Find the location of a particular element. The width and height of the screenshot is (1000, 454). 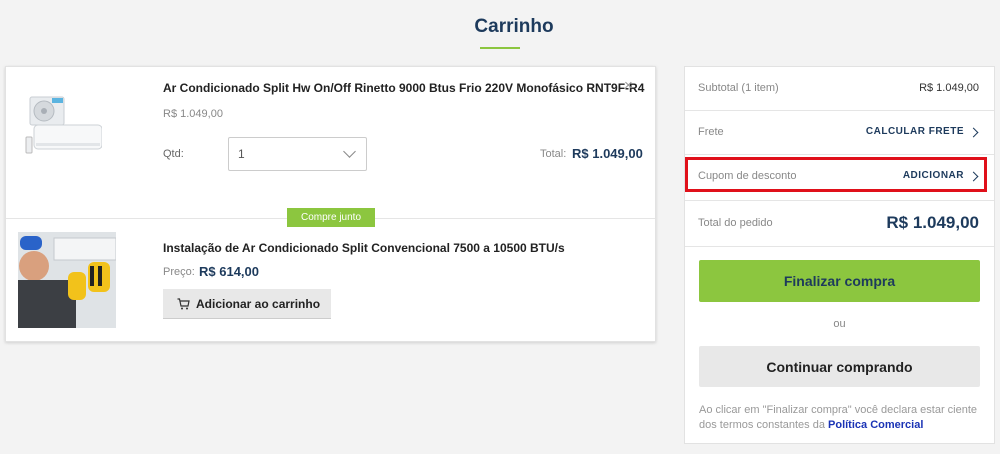

service-price: R$ 614,00 is located at coordinates (229, 271).